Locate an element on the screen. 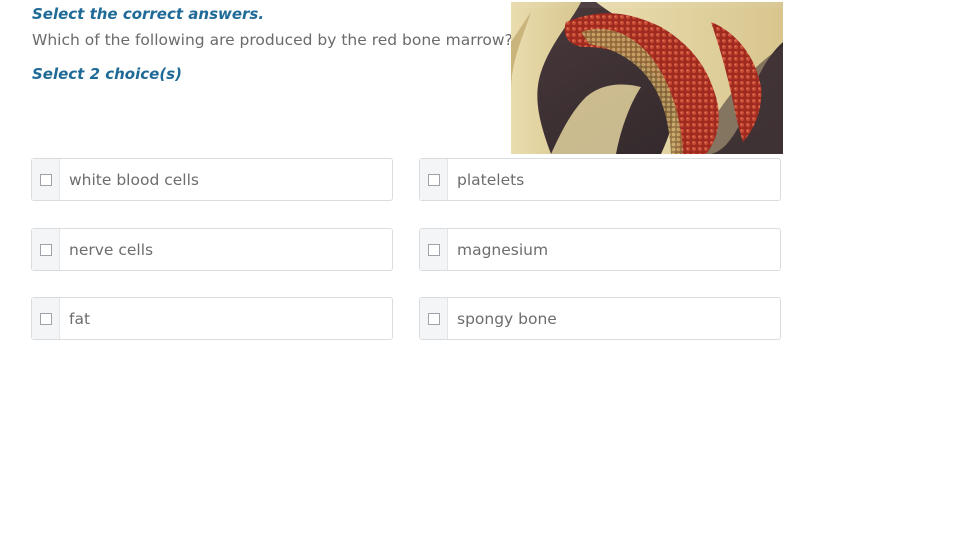 The width and height of the screenshot is (972, 533). option-label: spongy bone is located at coordinates (507, 318).